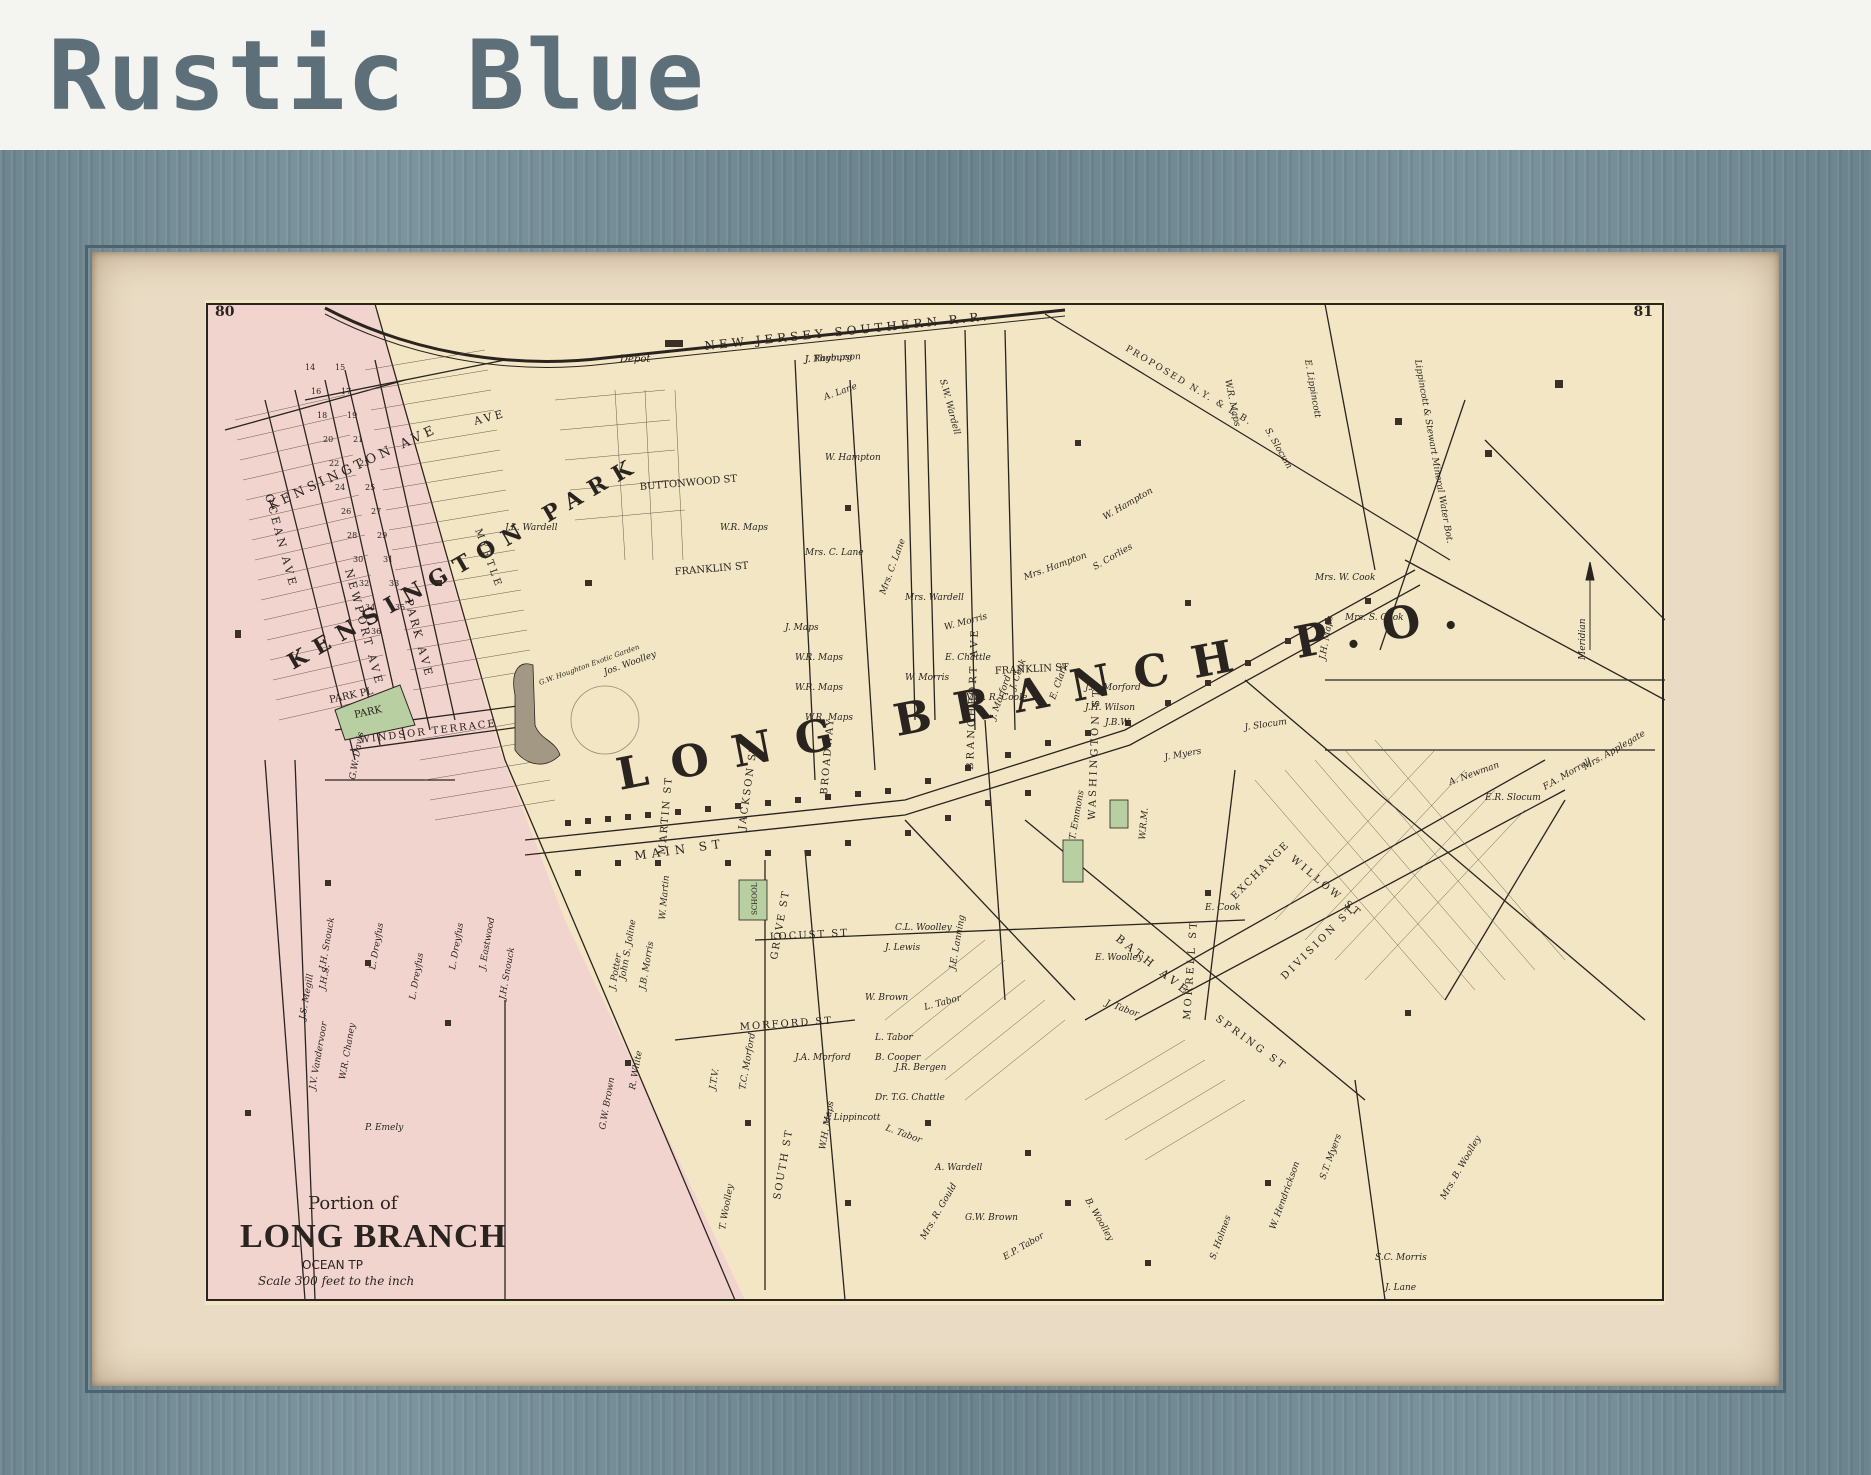 The height and width of the screenshot is (1475, 1871). Describe the element at coordinates (388, 559) in the screenshot. I see `block-number: 31` at that location.